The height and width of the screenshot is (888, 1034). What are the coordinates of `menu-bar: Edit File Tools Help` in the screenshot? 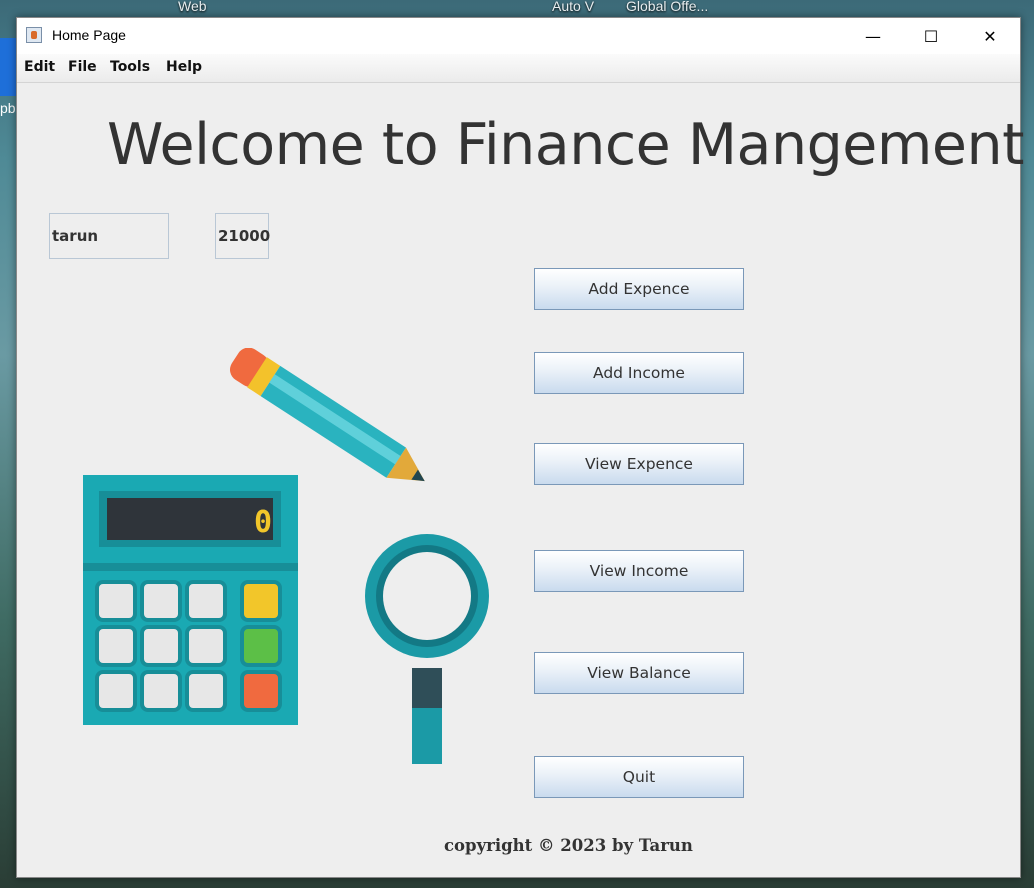 It's located at (518, 68).